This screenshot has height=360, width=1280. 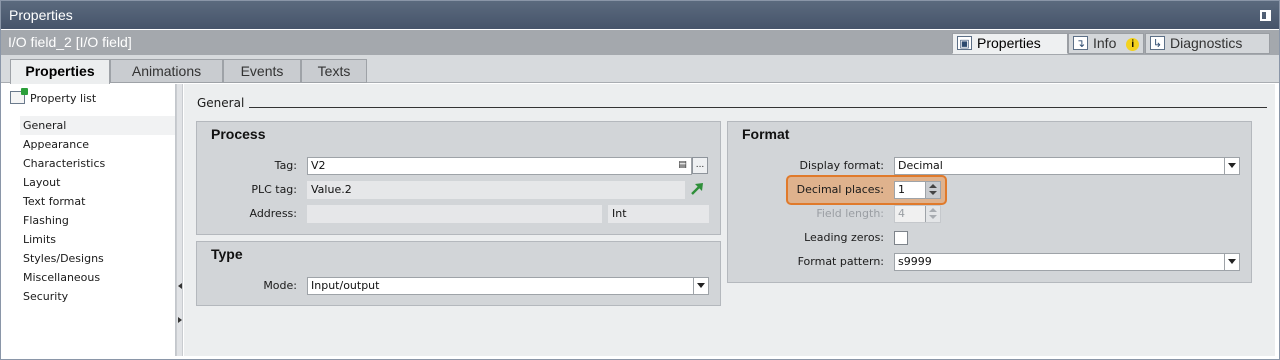 I want to click on field-length-spinner, so click(x=932, y=214).